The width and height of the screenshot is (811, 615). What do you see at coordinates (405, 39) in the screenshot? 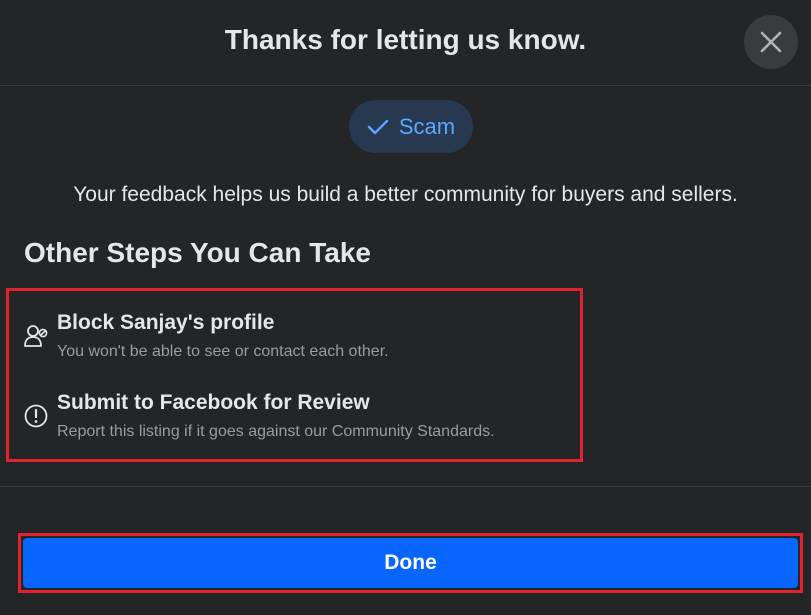
I see `dialog-title: Thanks for letting us know.` at bounding box center [405, 39].